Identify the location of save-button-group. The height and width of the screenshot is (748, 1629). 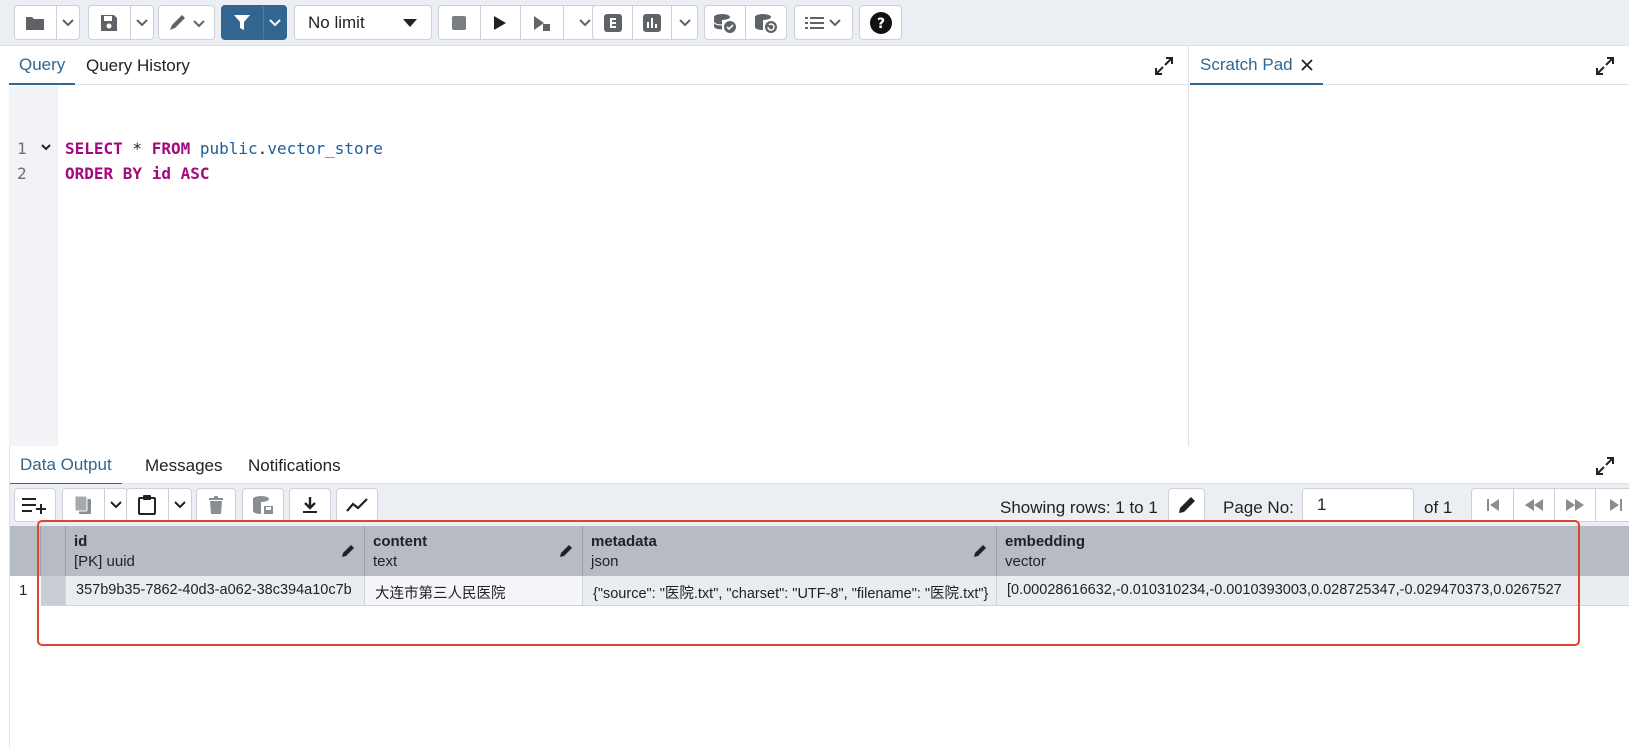
(121, 22).